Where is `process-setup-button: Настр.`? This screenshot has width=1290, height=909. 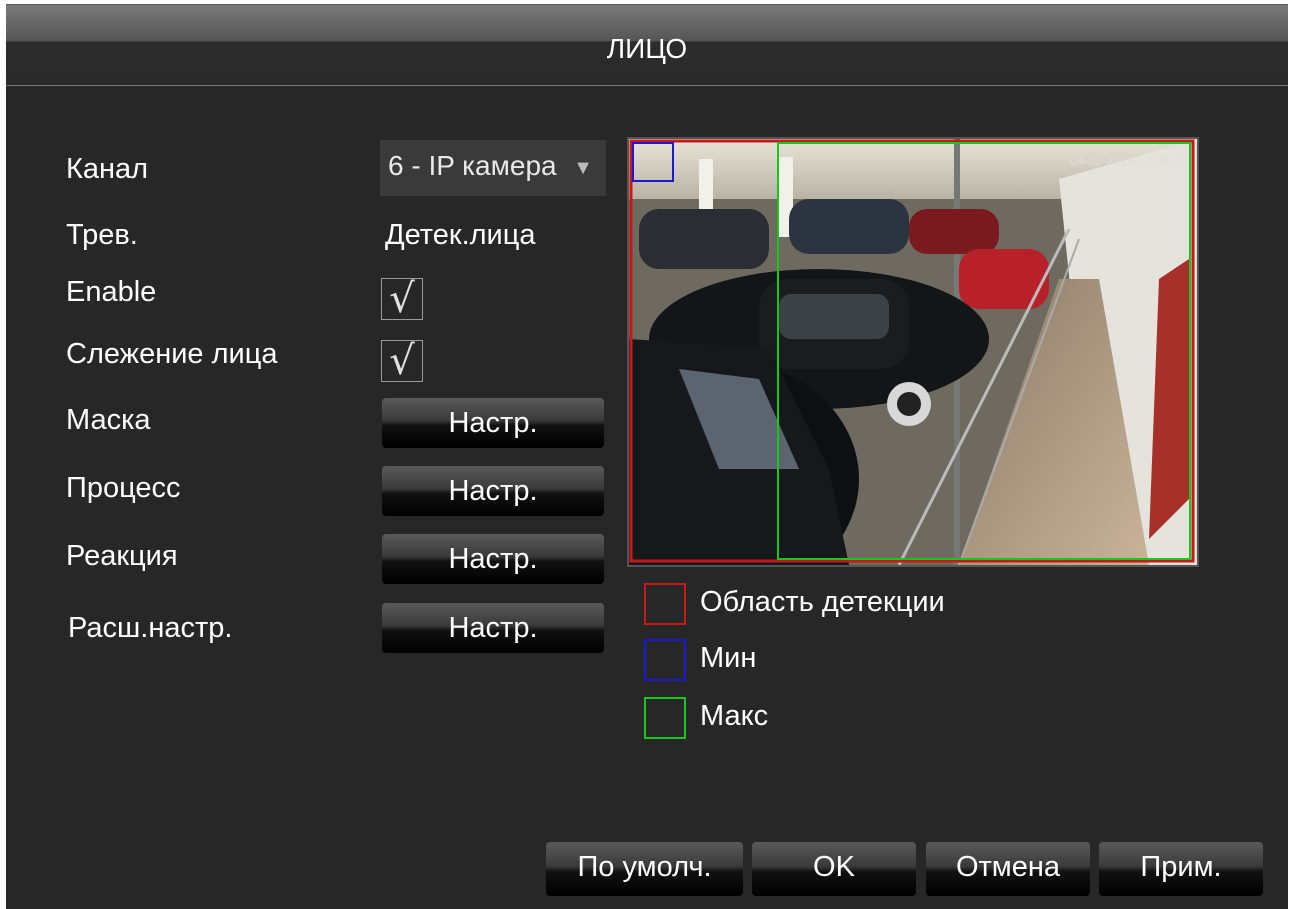
process-setup-button: Настр. is located at coordinates (493, 491).